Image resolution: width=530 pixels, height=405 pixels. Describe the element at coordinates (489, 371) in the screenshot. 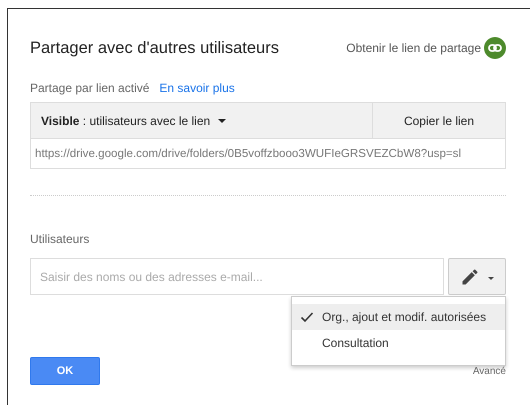

I see `advanced-link: Avancé` at that location.